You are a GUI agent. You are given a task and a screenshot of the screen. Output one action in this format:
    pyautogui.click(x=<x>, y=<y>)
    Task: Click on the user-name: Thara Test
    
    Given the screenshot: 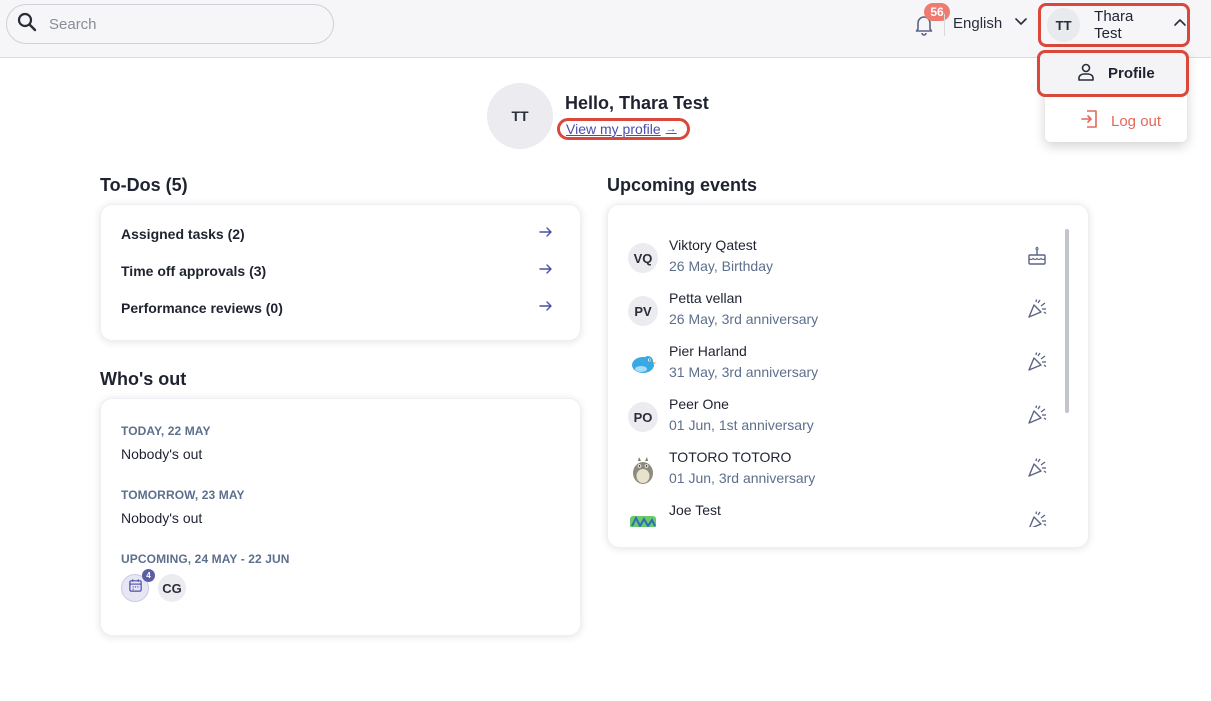 What is the action you would take?
    pyautogui.click(x=1114, y=25)
    